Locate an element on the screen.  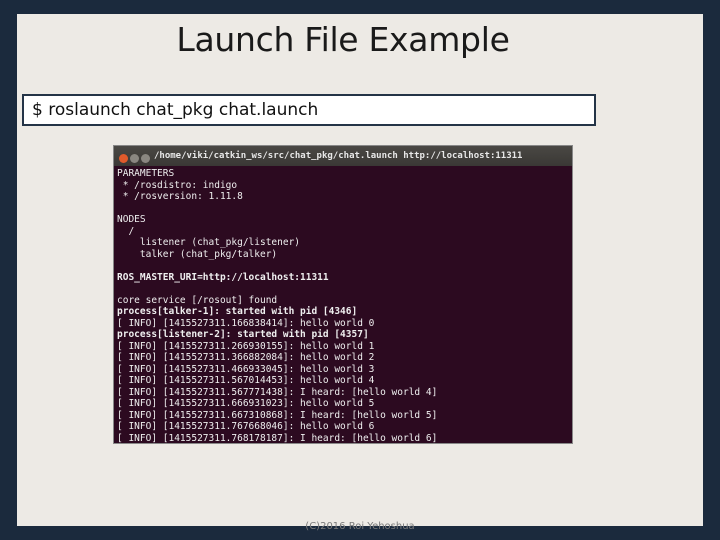
terminal-line: core service [/rosout] found is located at coordinates (197, 300).